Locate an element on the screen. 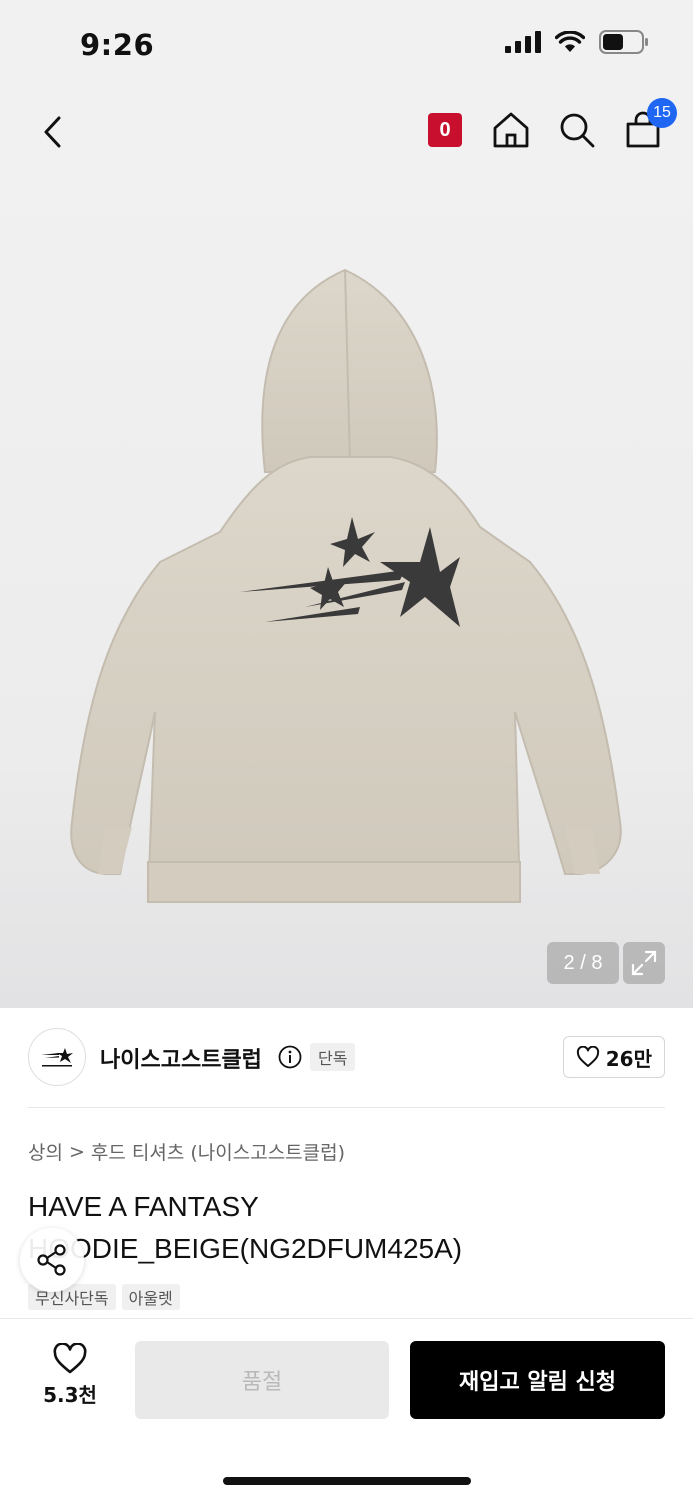  brand-badge-icon: 0 is located at coordinates (445, 130).